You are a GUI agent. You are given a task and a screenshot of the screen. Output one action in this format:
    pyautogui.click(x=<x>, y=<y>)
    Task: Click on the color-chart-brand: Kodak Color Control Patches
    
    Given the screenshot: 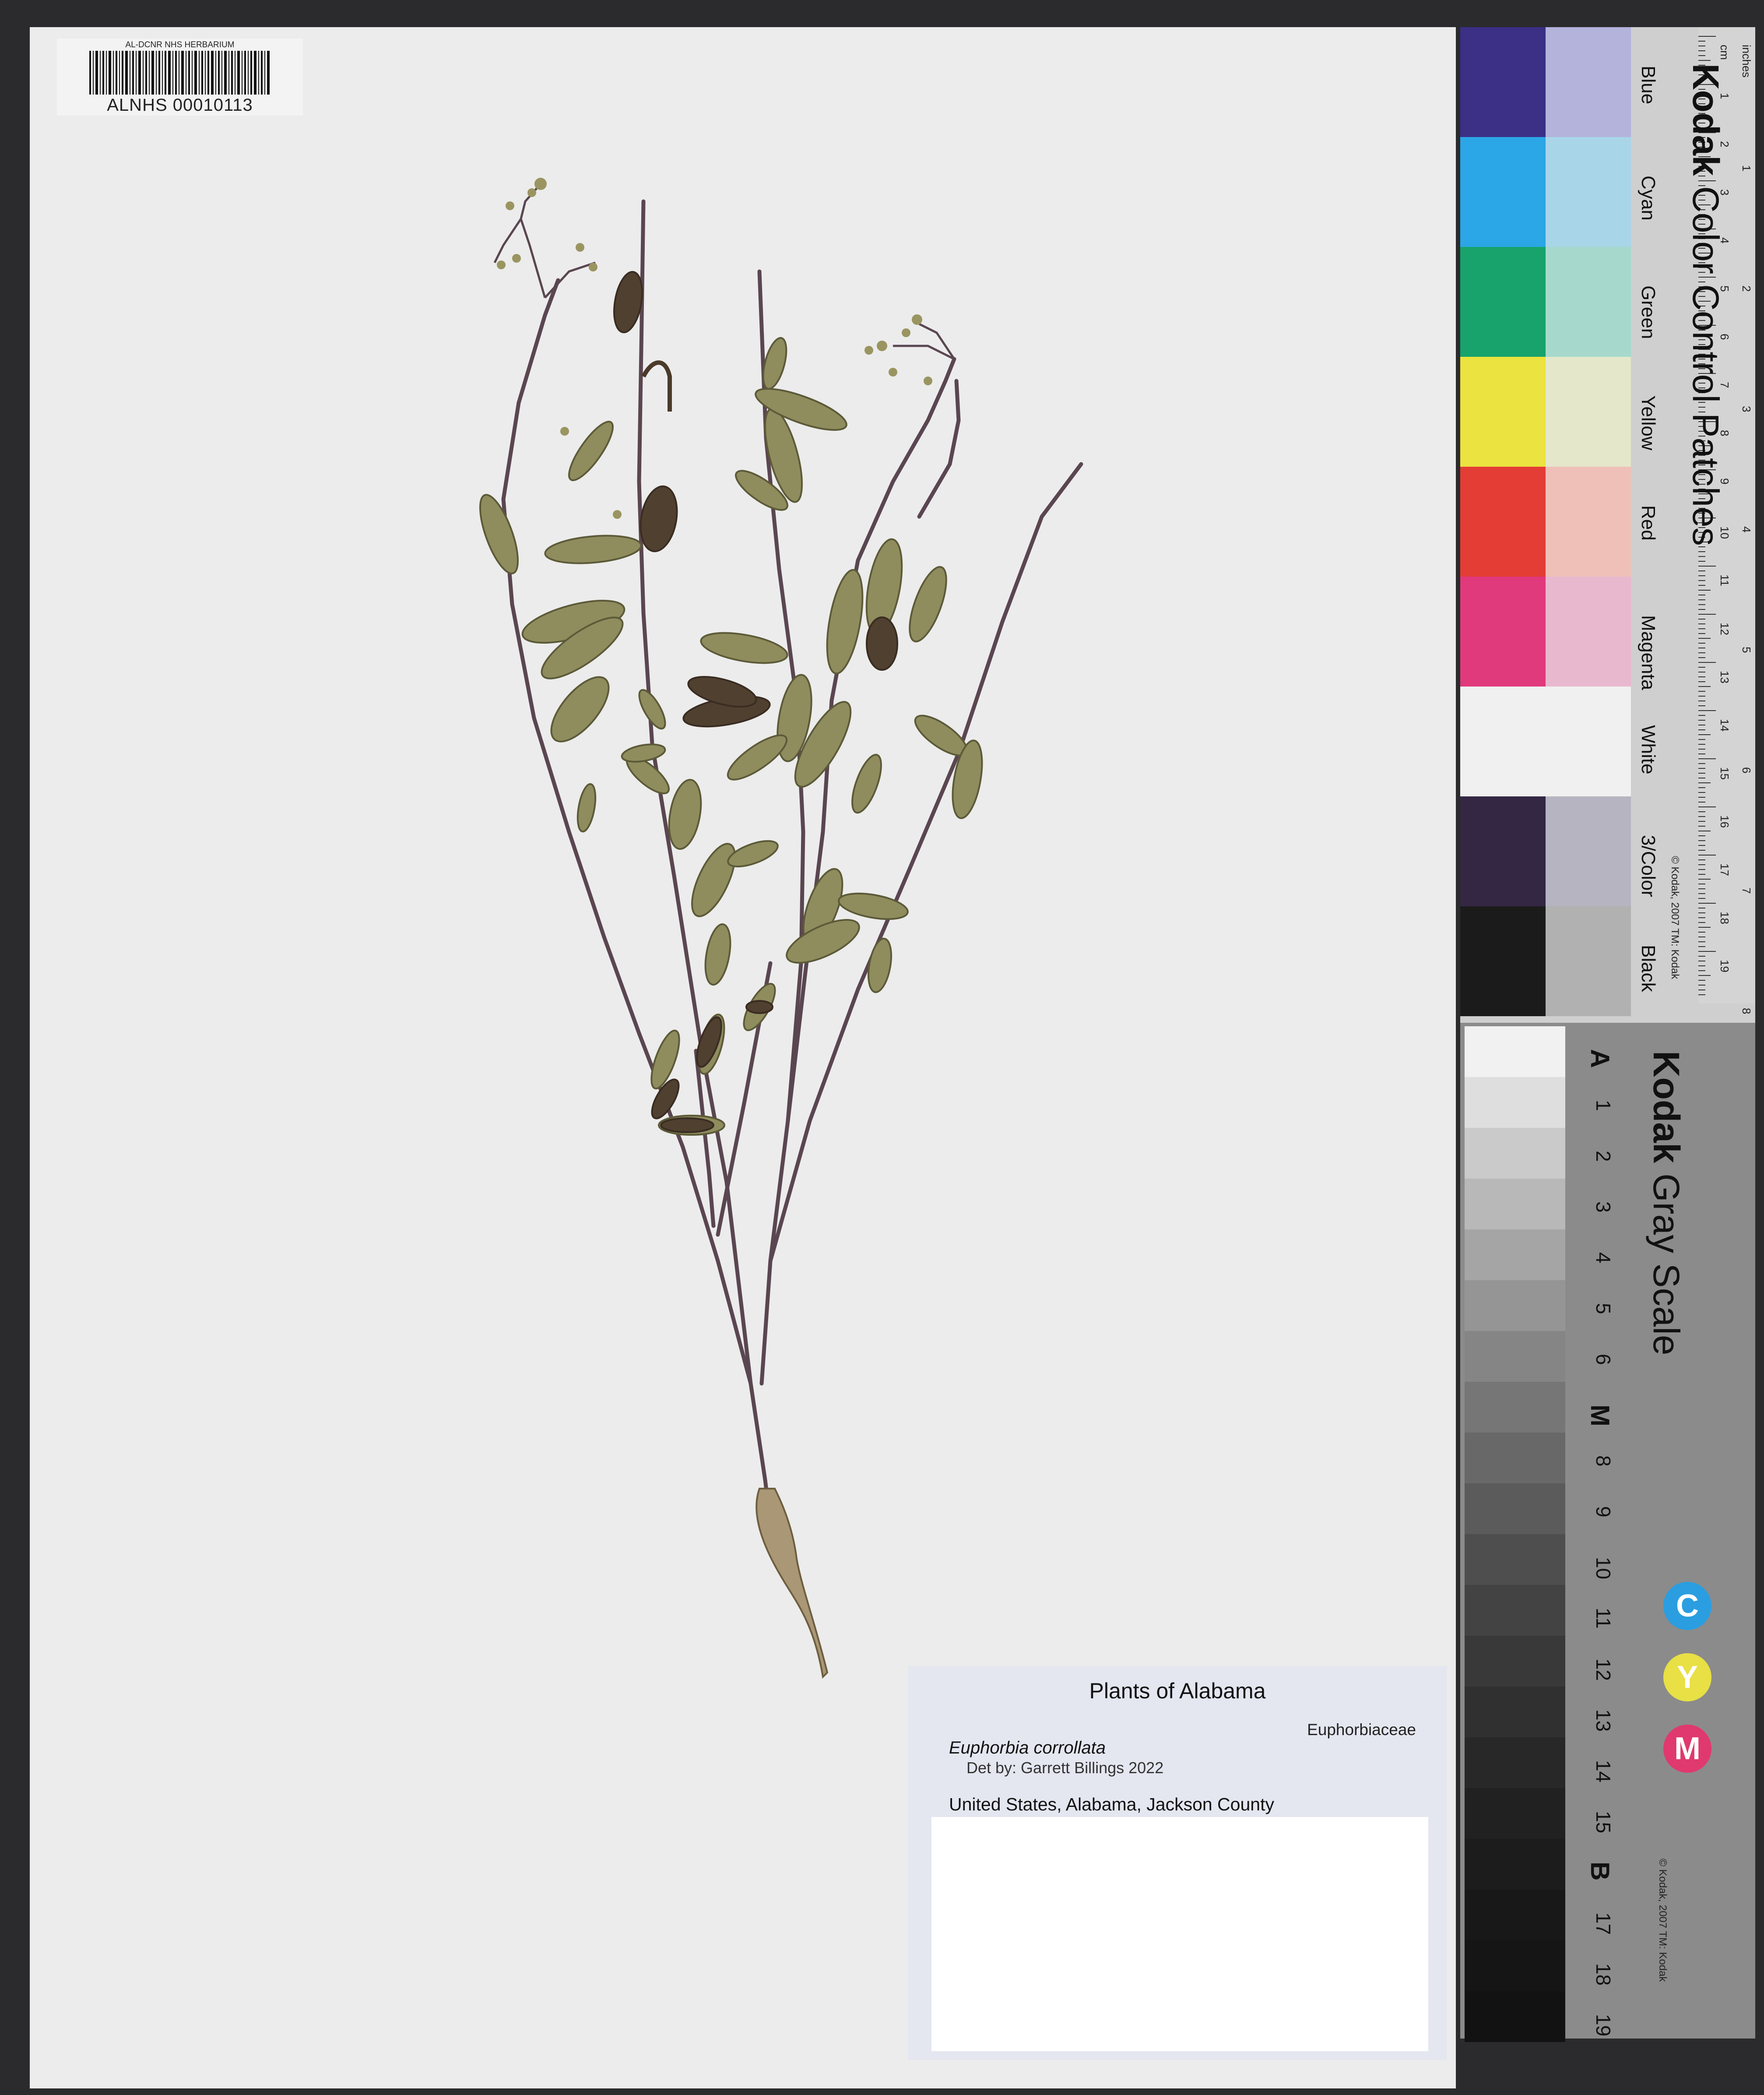 What is the action you would take?
    pyautogui.click(x=1706, y=304)
    